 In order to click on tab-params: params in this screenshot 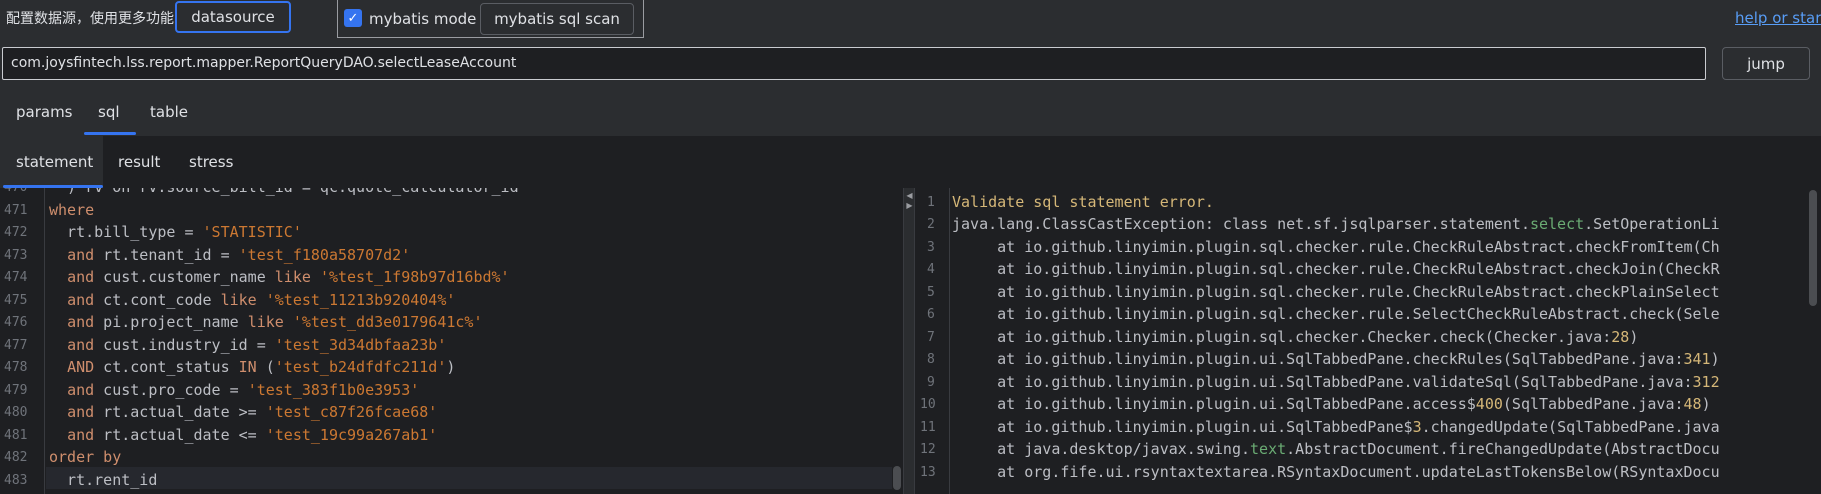, I will do `click(44, 112)`.